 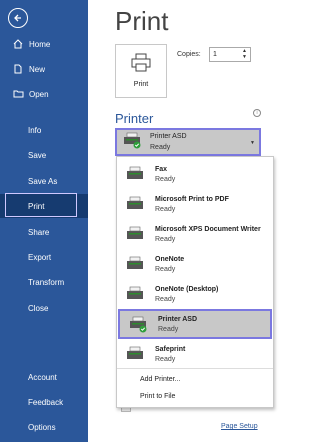 I want to click on print-button: Print, so click(x=141, y=71).